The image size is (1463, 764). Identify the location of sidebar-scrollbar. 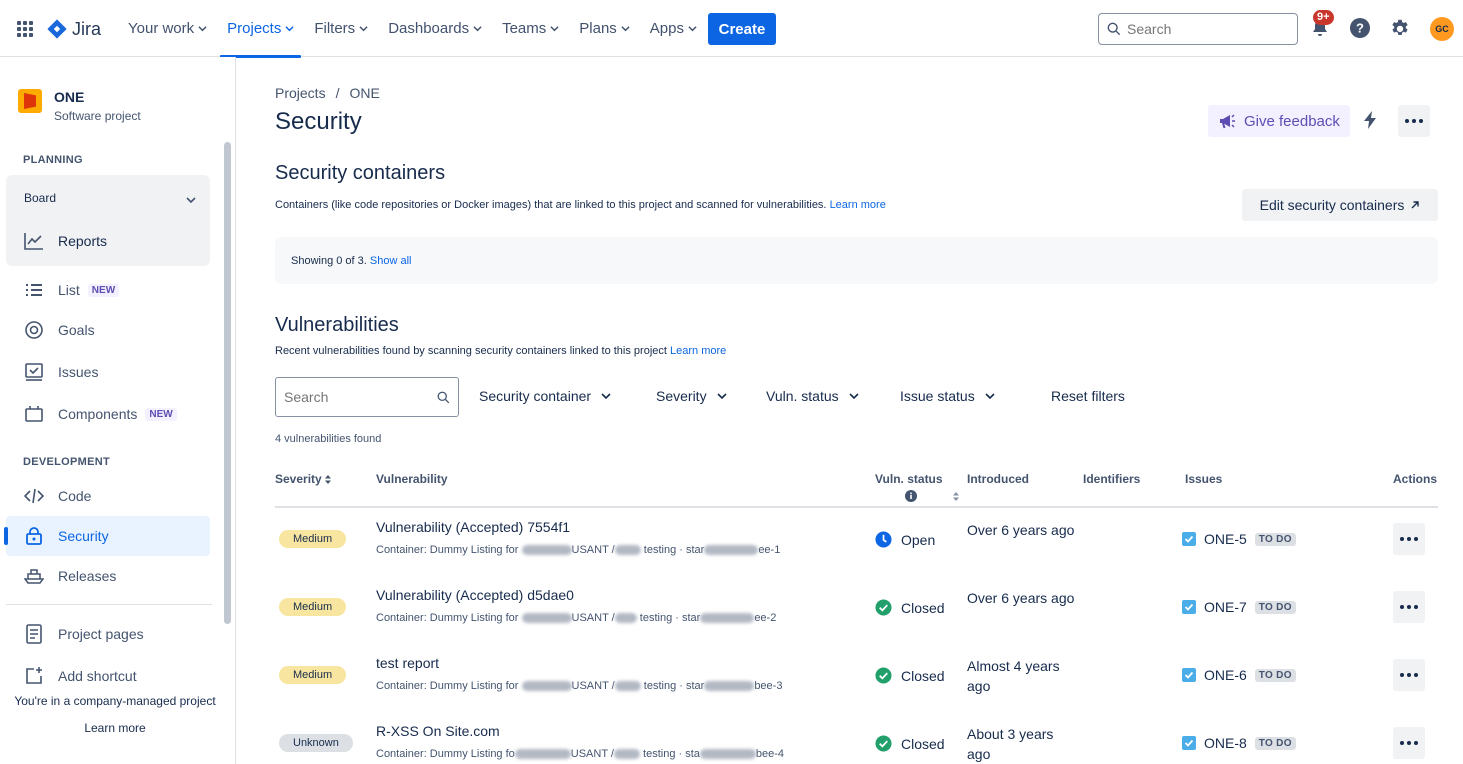
(227, 383).